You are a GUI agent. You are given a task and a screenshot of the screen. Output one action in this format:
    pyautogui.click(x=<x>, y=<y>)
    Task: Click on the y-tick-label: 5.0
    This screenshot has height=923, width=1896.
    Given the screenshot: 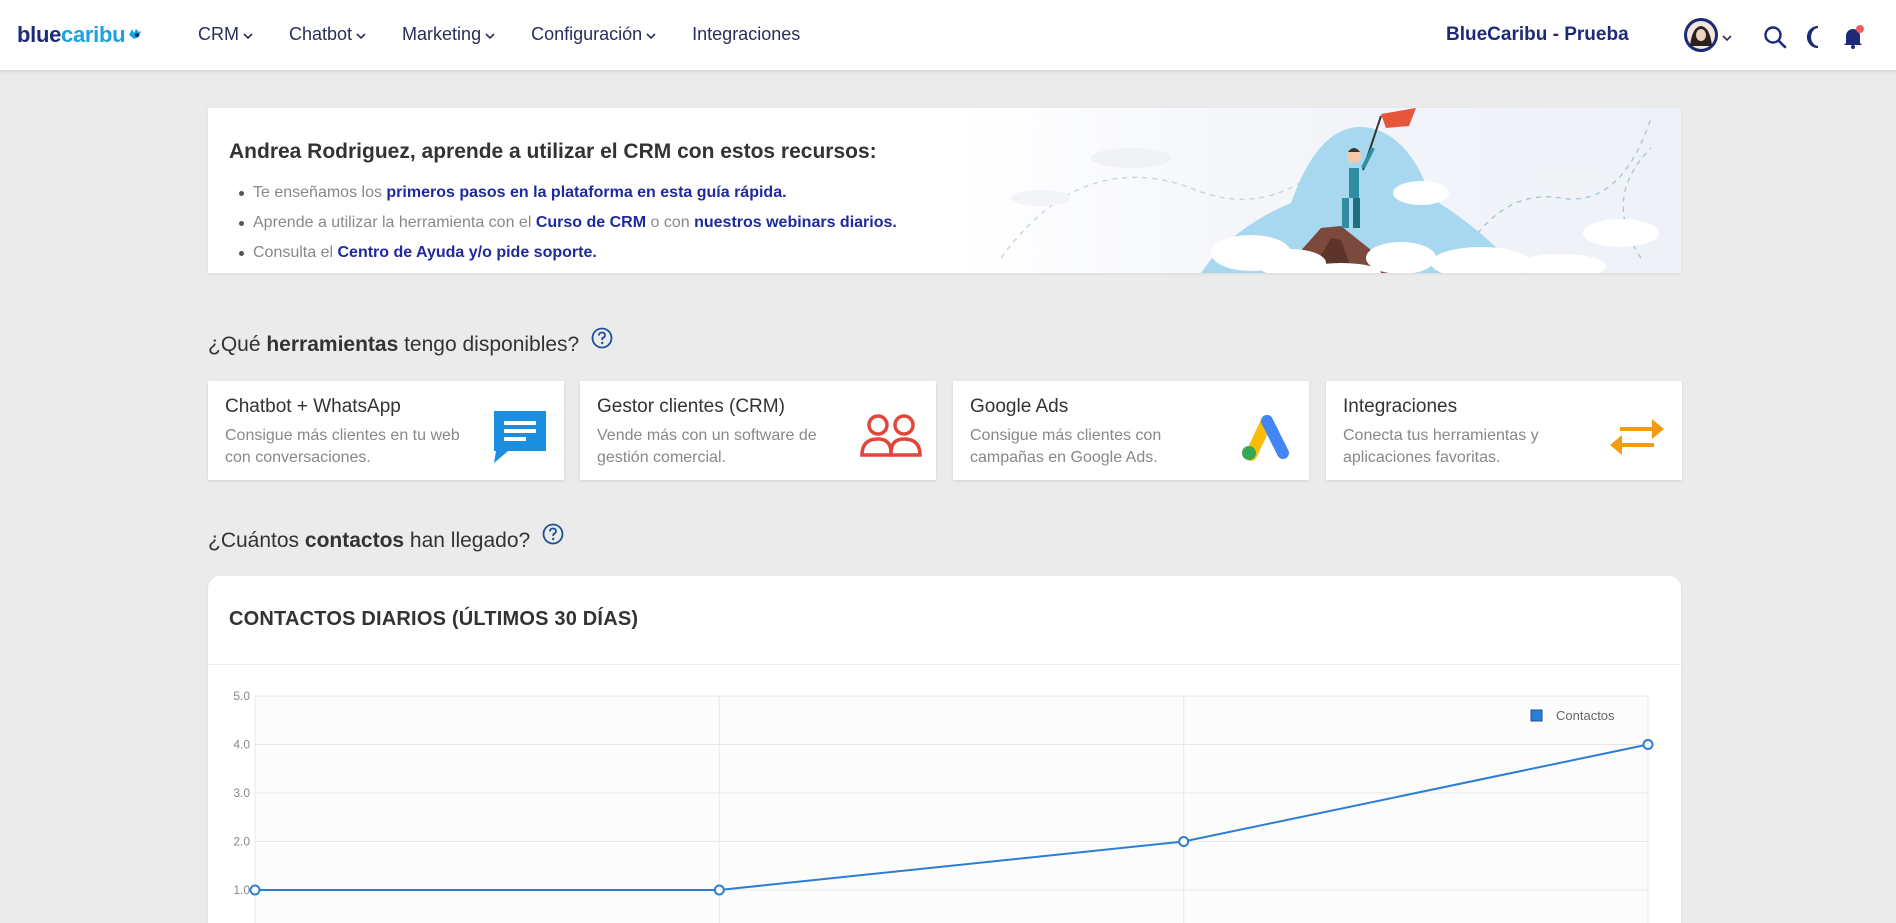 What is the action you would take?
    pyautogui.click(x=241, y=696)
    